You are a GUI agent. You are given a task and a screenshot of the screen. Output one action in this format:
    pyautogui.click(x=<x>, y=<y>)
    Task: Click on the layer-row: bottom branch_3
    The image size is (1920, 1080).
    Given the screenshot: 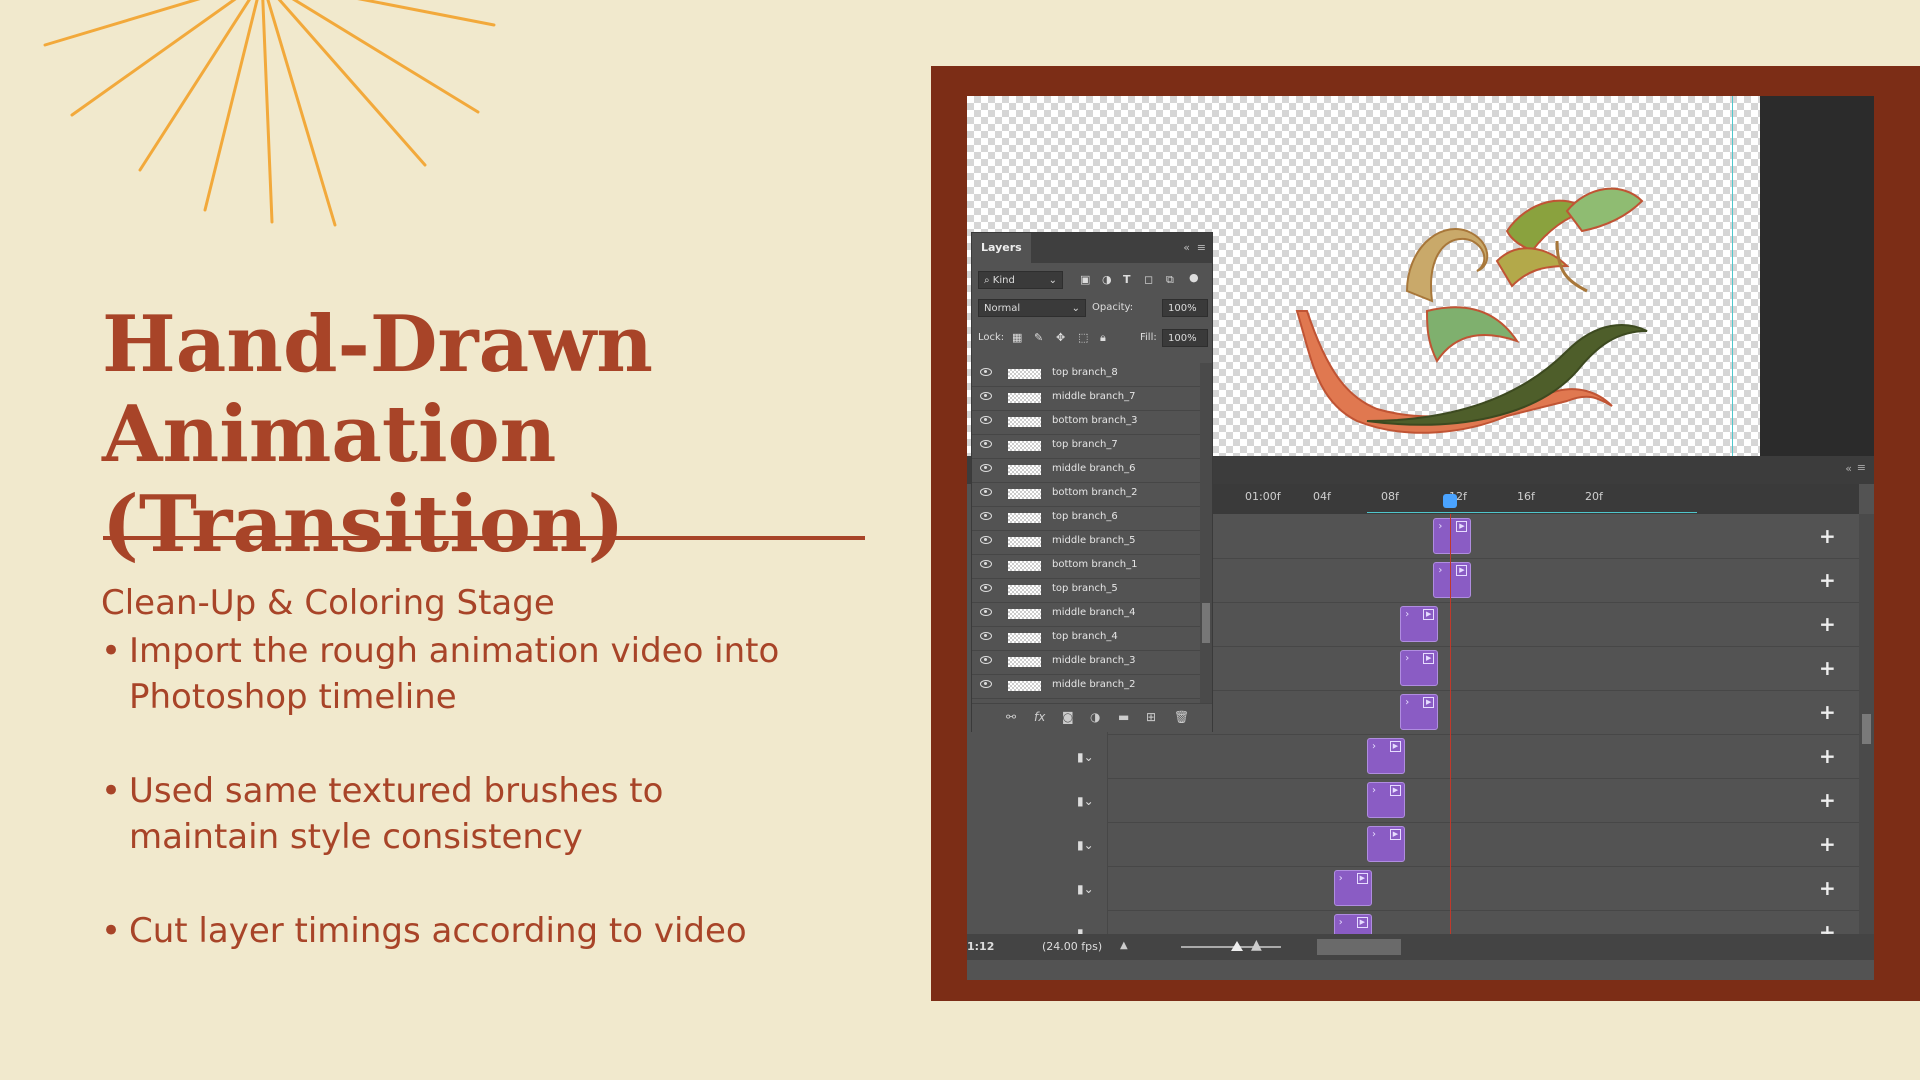 What is the action you would take?
    pyautogui.click(x=1086, y=423)
    